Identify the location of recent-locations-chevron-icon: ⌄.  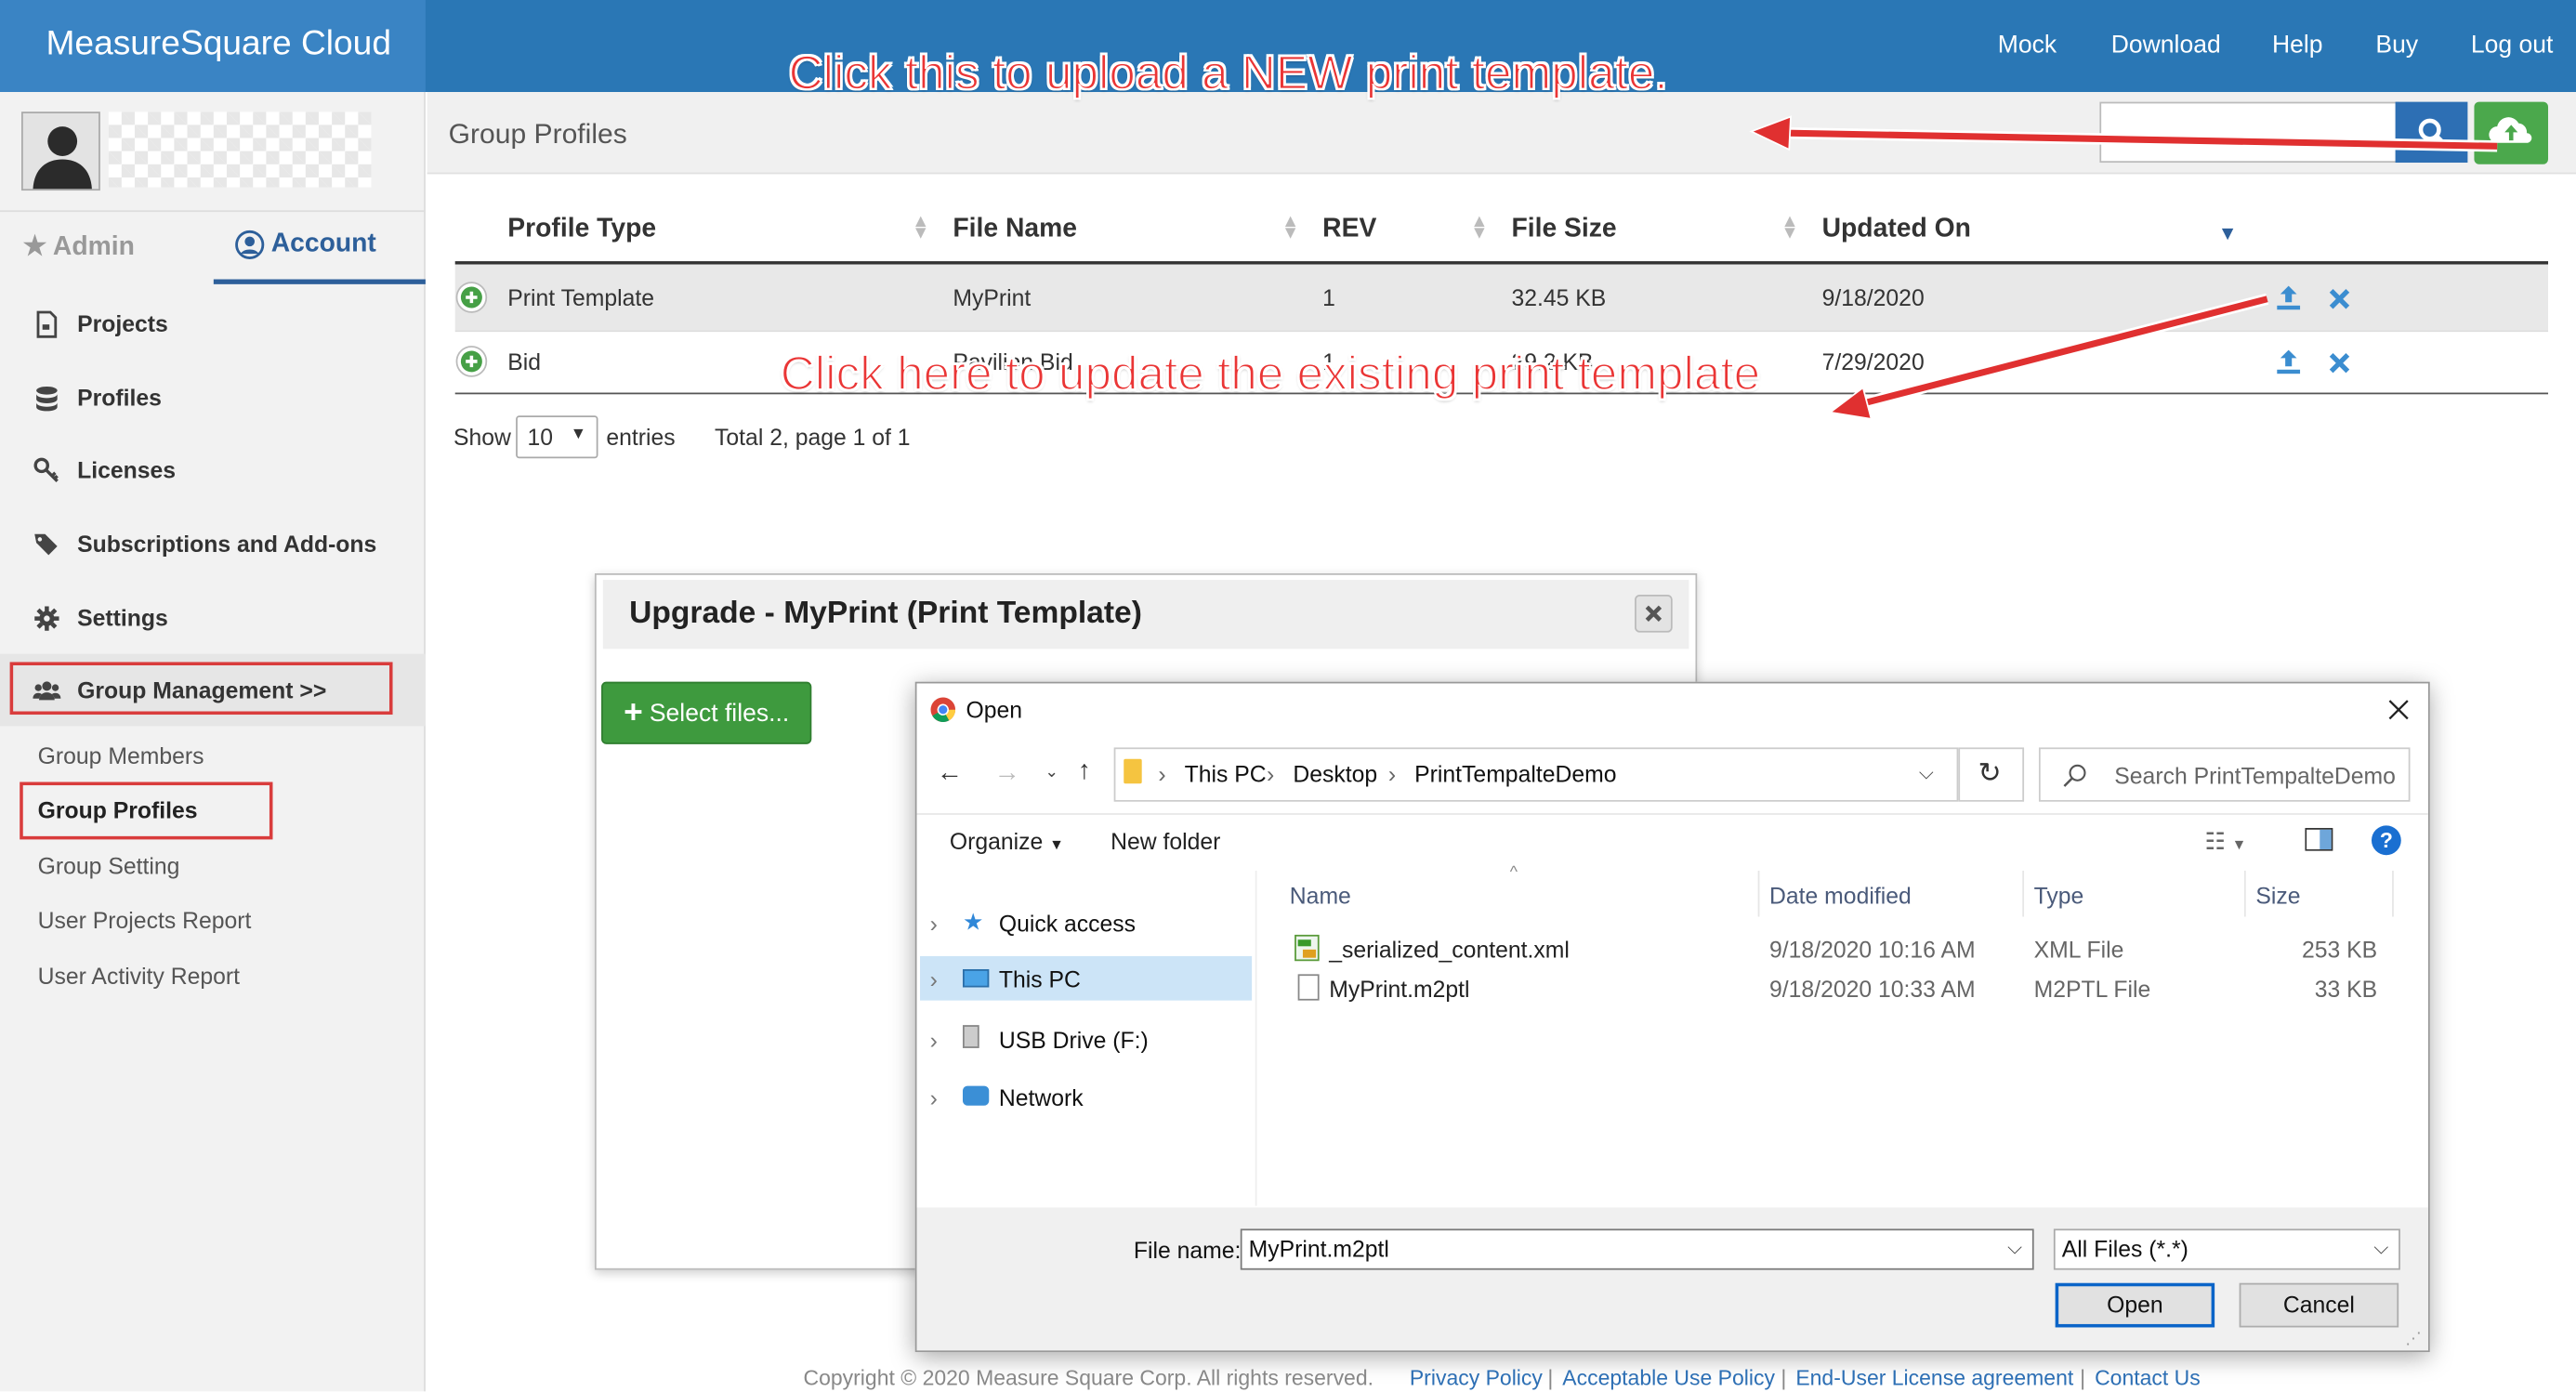
(1051, 772).